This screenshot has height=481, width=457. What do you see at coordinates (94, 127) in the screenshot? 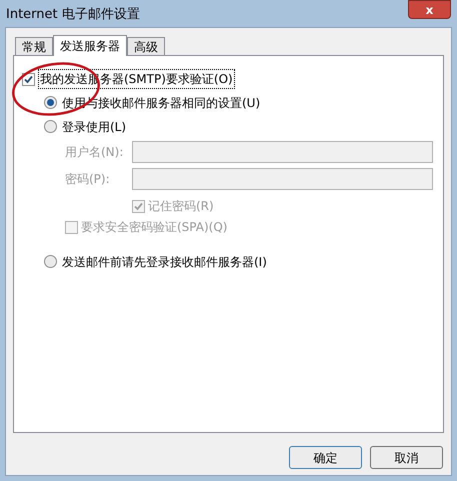
I see `radio-label: 登录使用(L)` at bounding box center [94, 127].